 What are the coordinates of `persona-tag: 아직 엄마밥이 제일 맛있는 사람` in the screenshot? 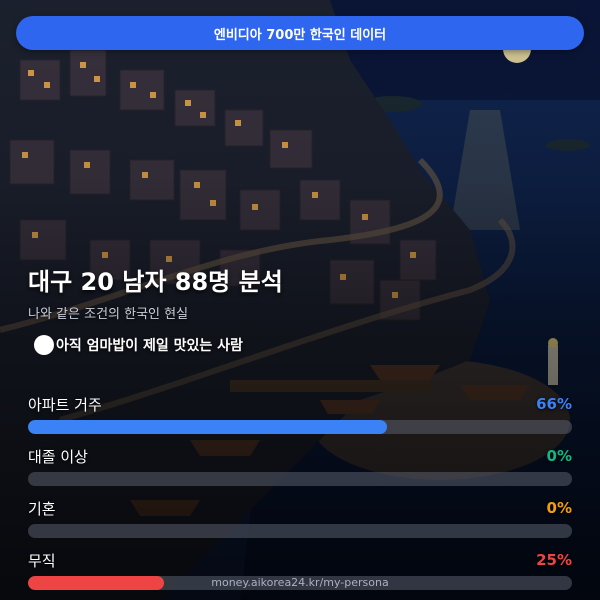 It's located at (136, 345).